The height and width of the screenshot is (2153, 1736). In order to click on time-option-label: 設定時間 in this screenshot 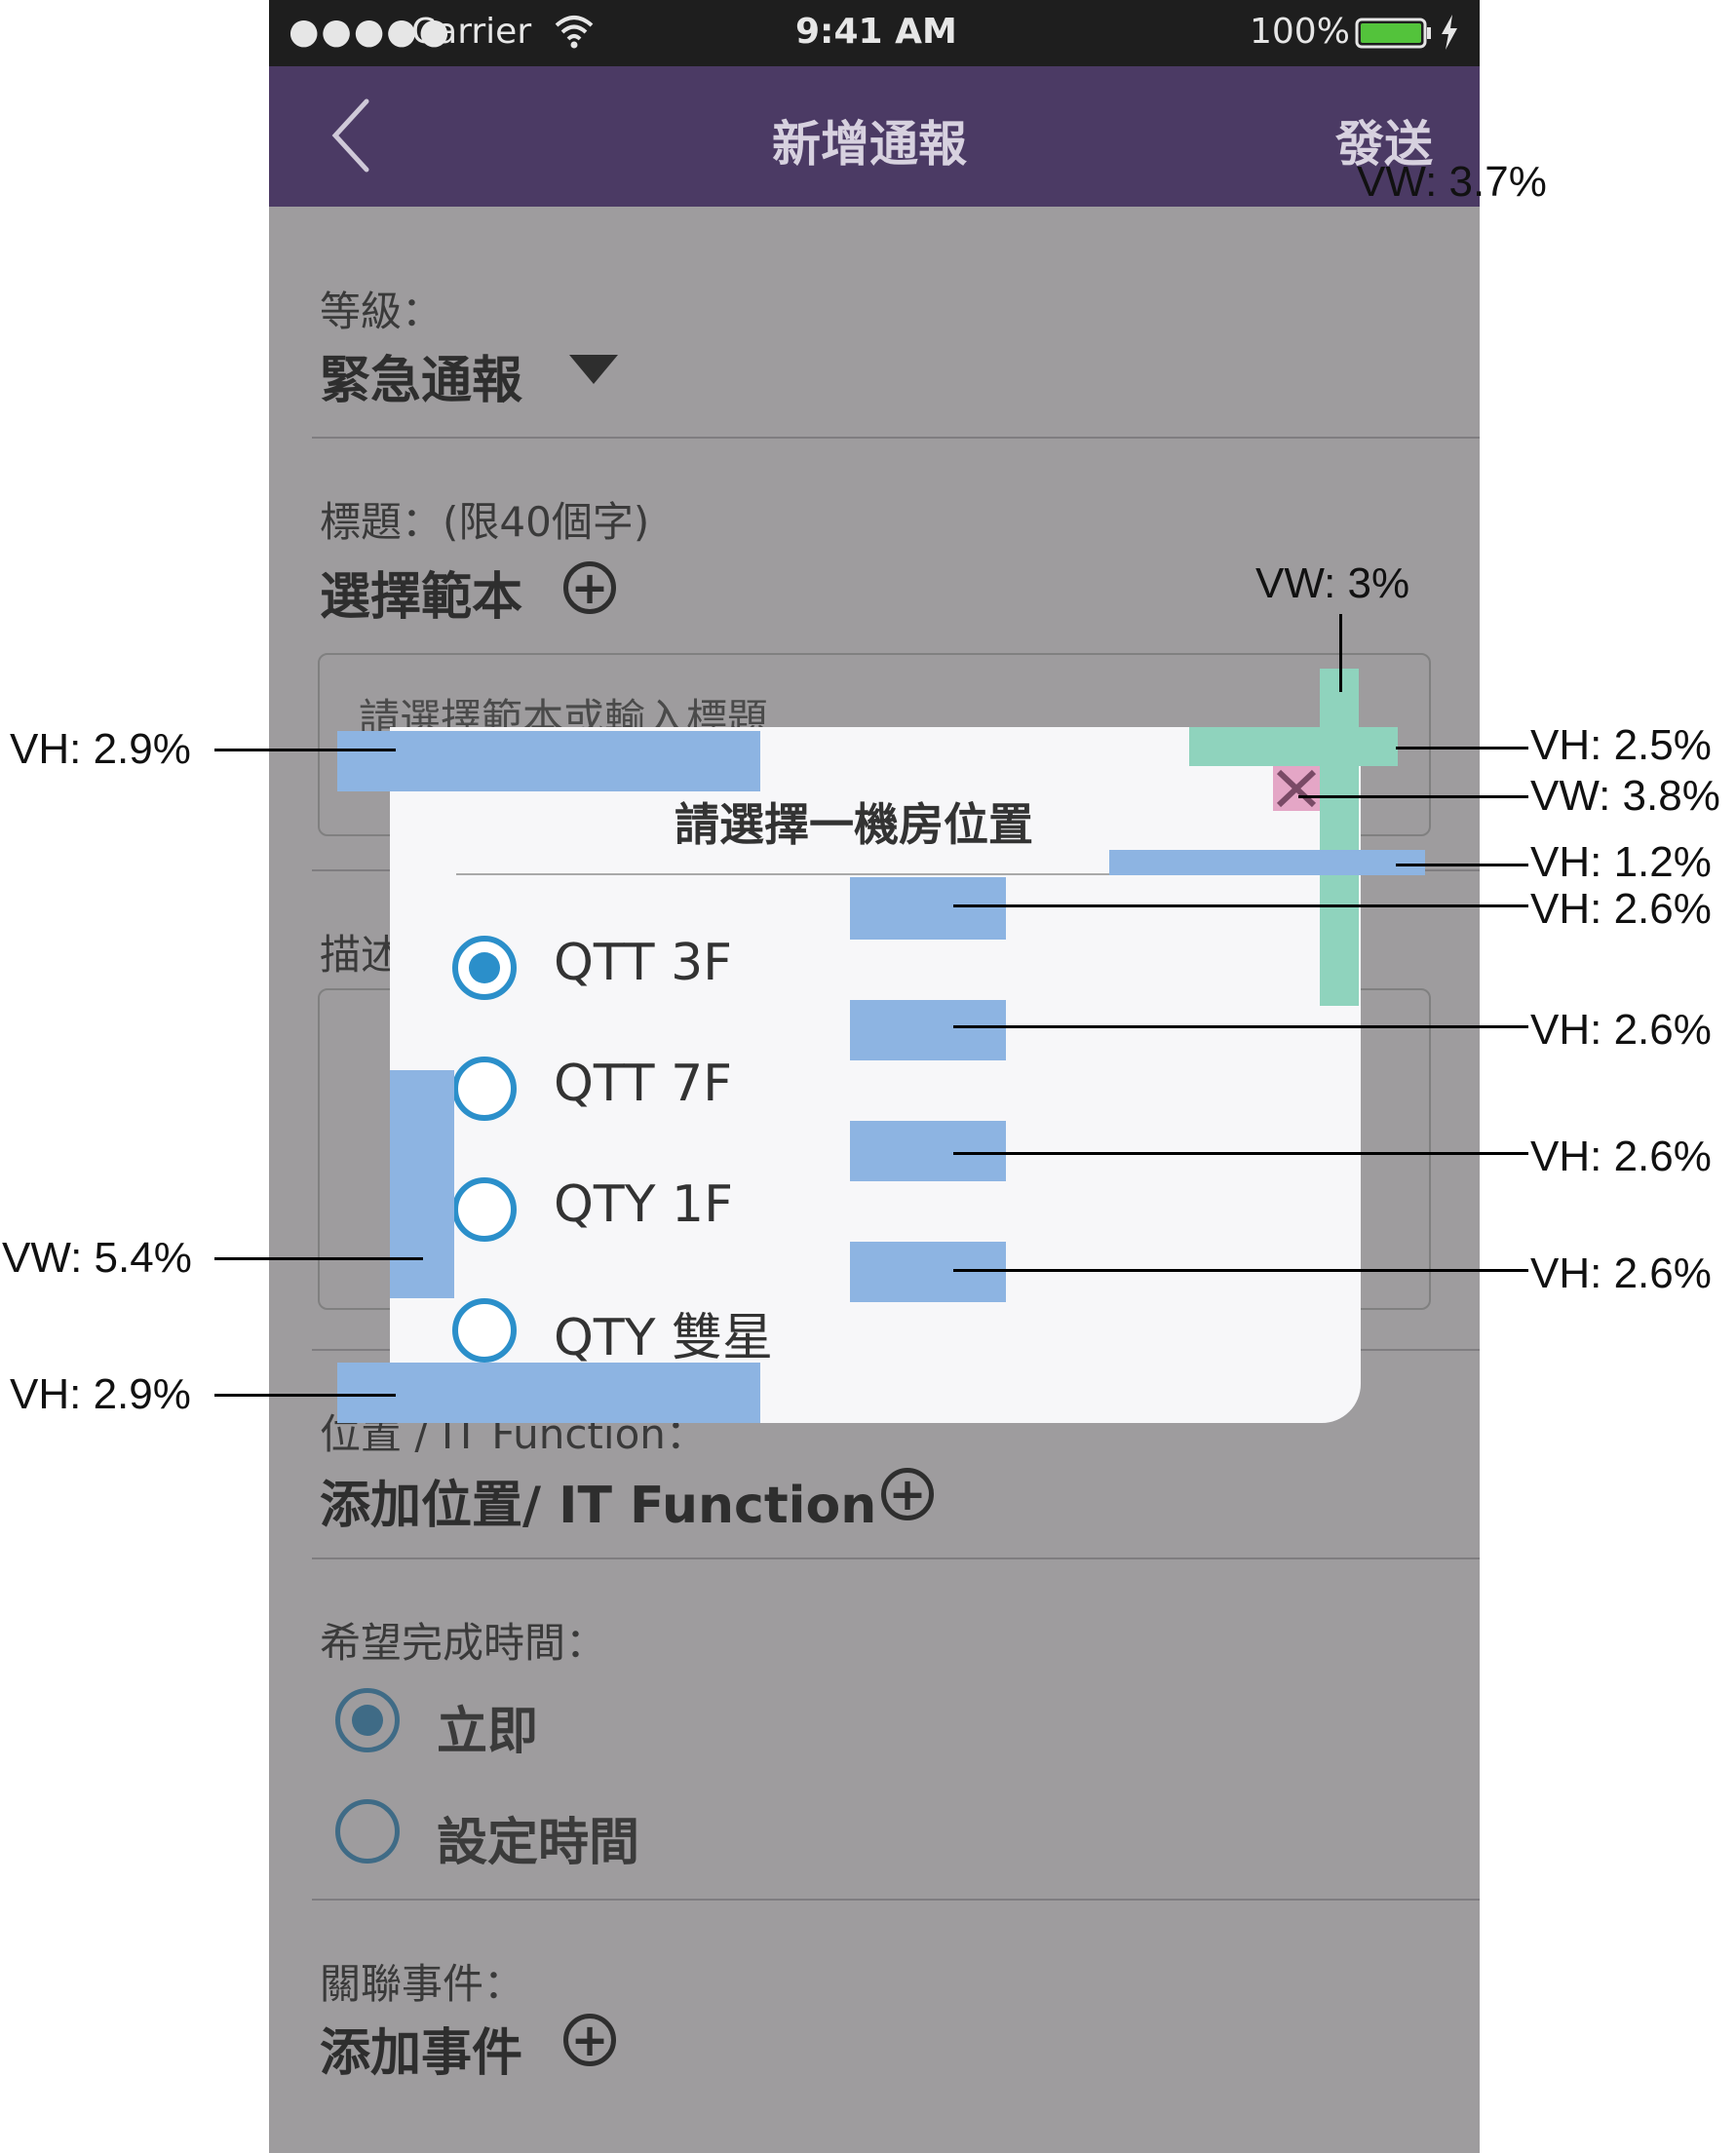, I will do `click(538, 1843)`.